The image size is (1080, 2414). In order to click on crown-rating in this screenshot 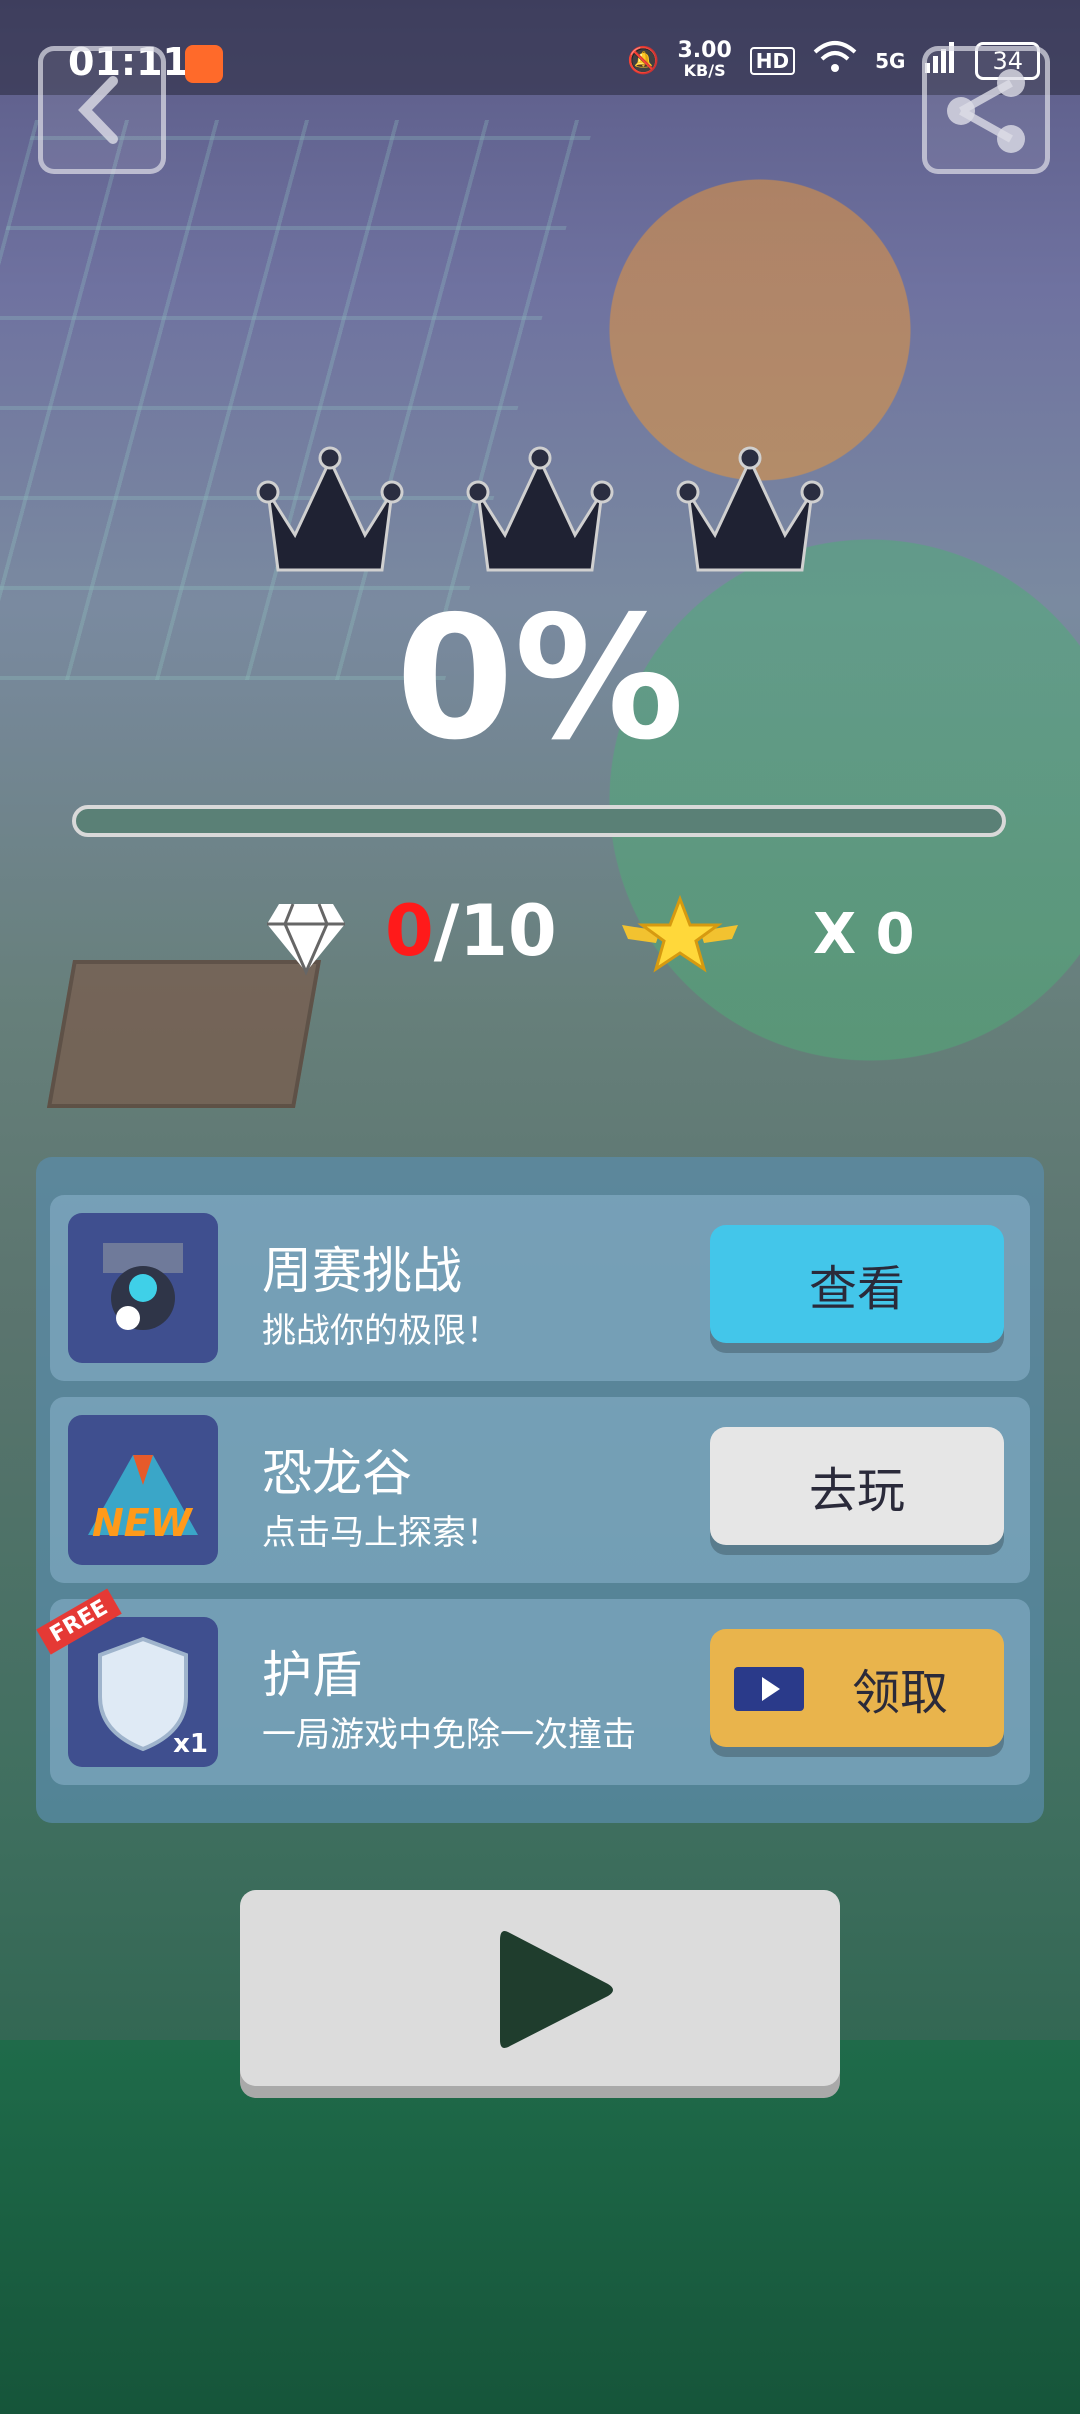, I will do `click(540, 515)`.